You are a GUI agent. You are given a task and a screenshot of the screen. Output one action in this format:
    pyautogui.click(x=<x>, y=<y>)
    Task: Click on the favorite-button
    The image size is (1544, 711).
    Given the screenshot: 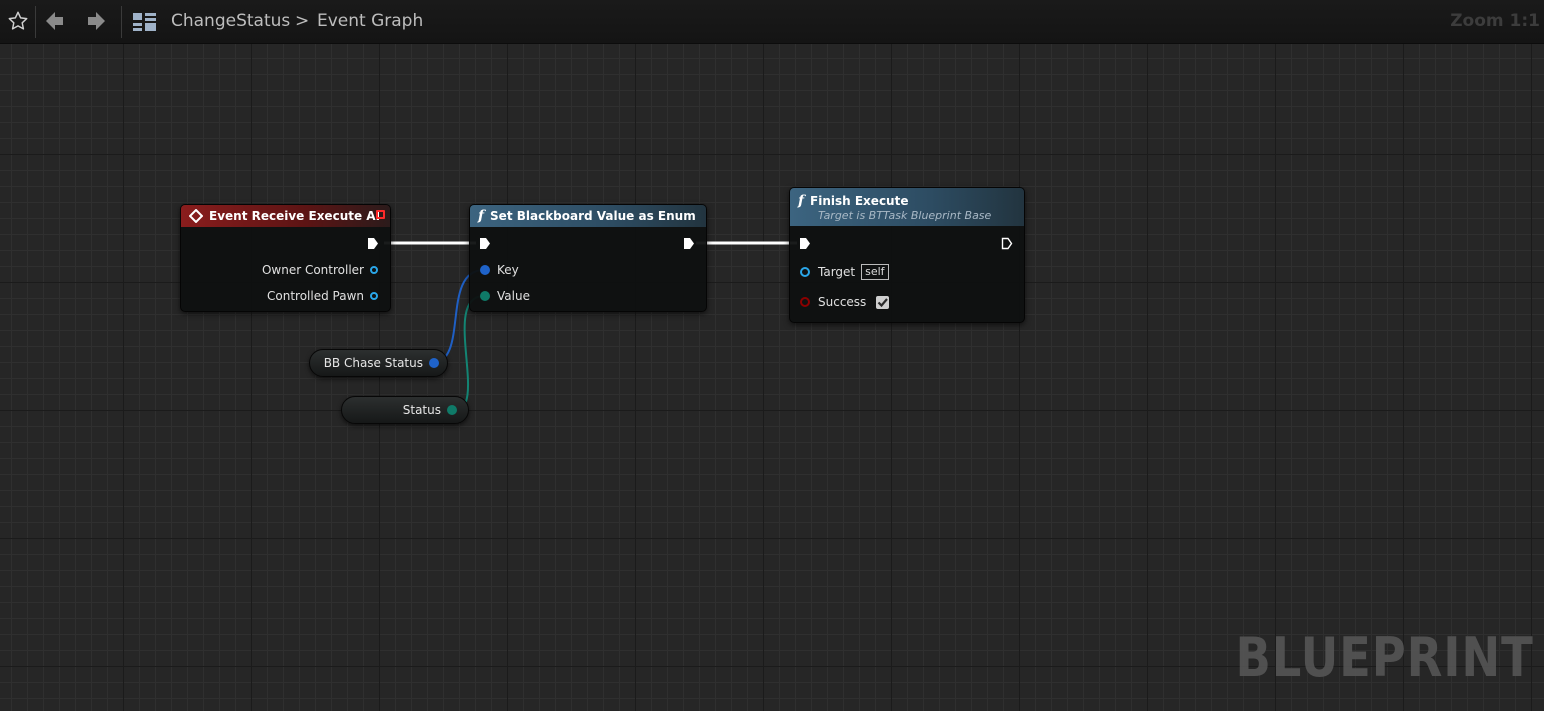 What is the action you would take?
    pyautogui.click(x=18, y=21)
    